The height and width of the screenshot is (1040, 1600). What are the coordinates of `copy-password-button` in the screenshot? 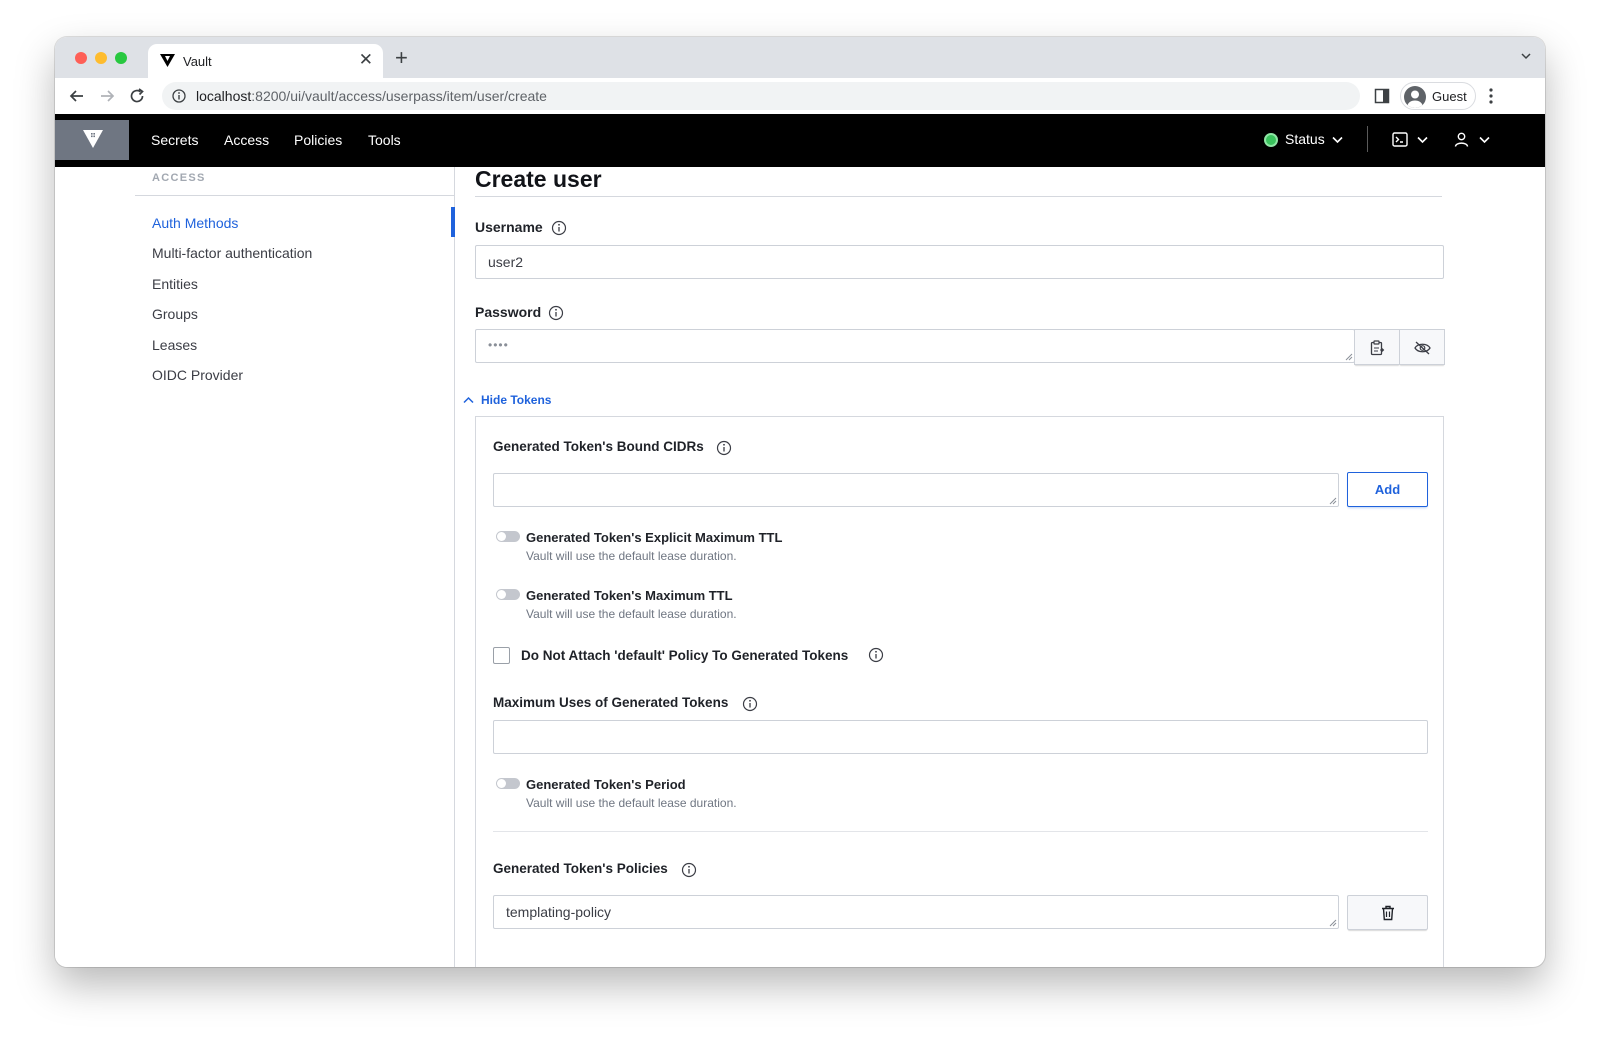 It's located at (1377, 347).